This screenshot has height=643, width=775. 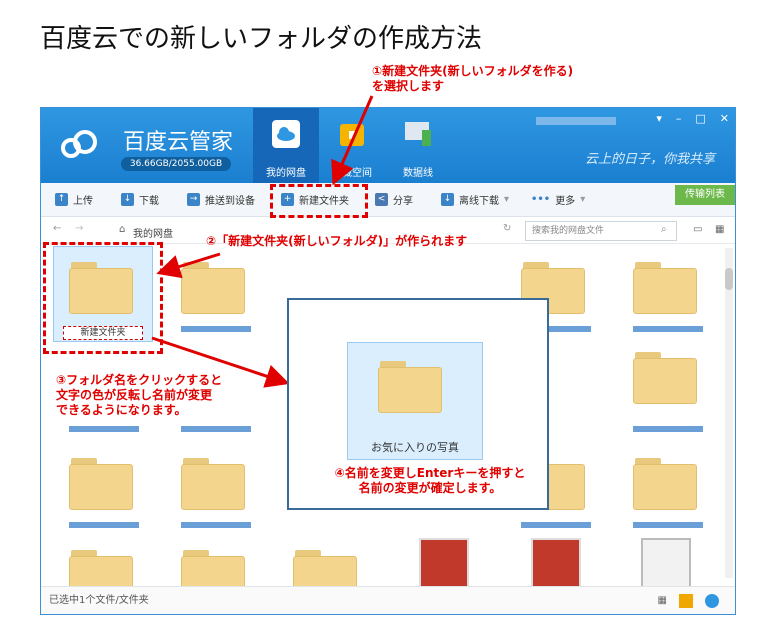 What do you see at coordinates (418, 134) in the screenshot?
I see `devices-icon` at bounding box center [418, 134].